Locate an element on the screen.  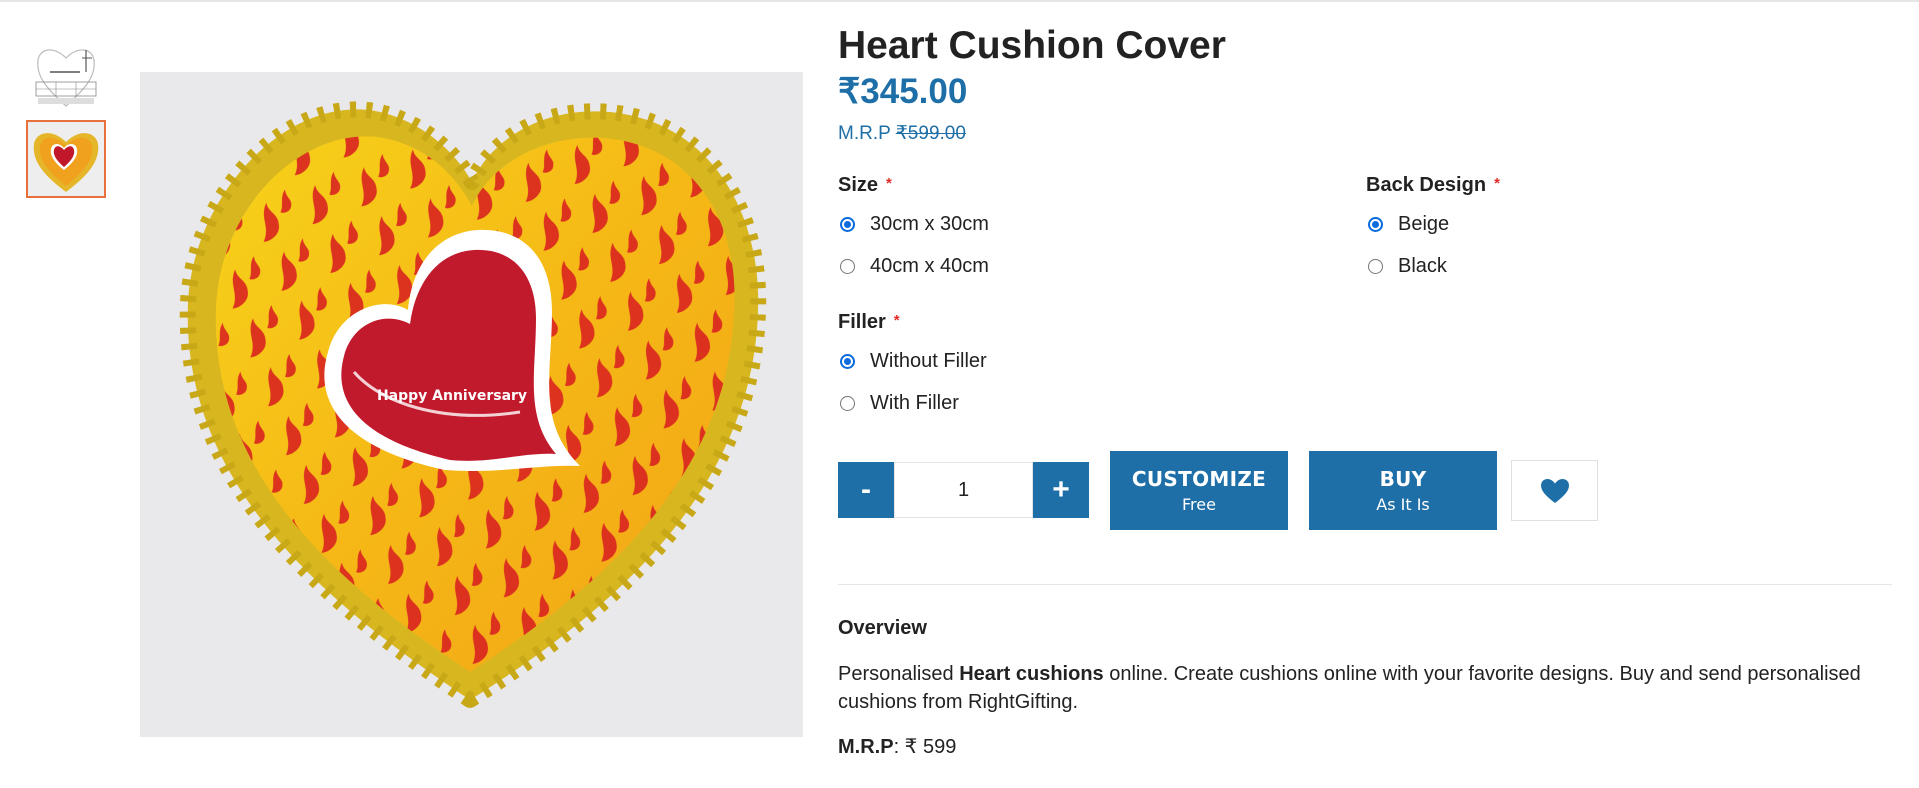
customize-button: CUSTOMIZE Free is located at coordinates (1199, 490).